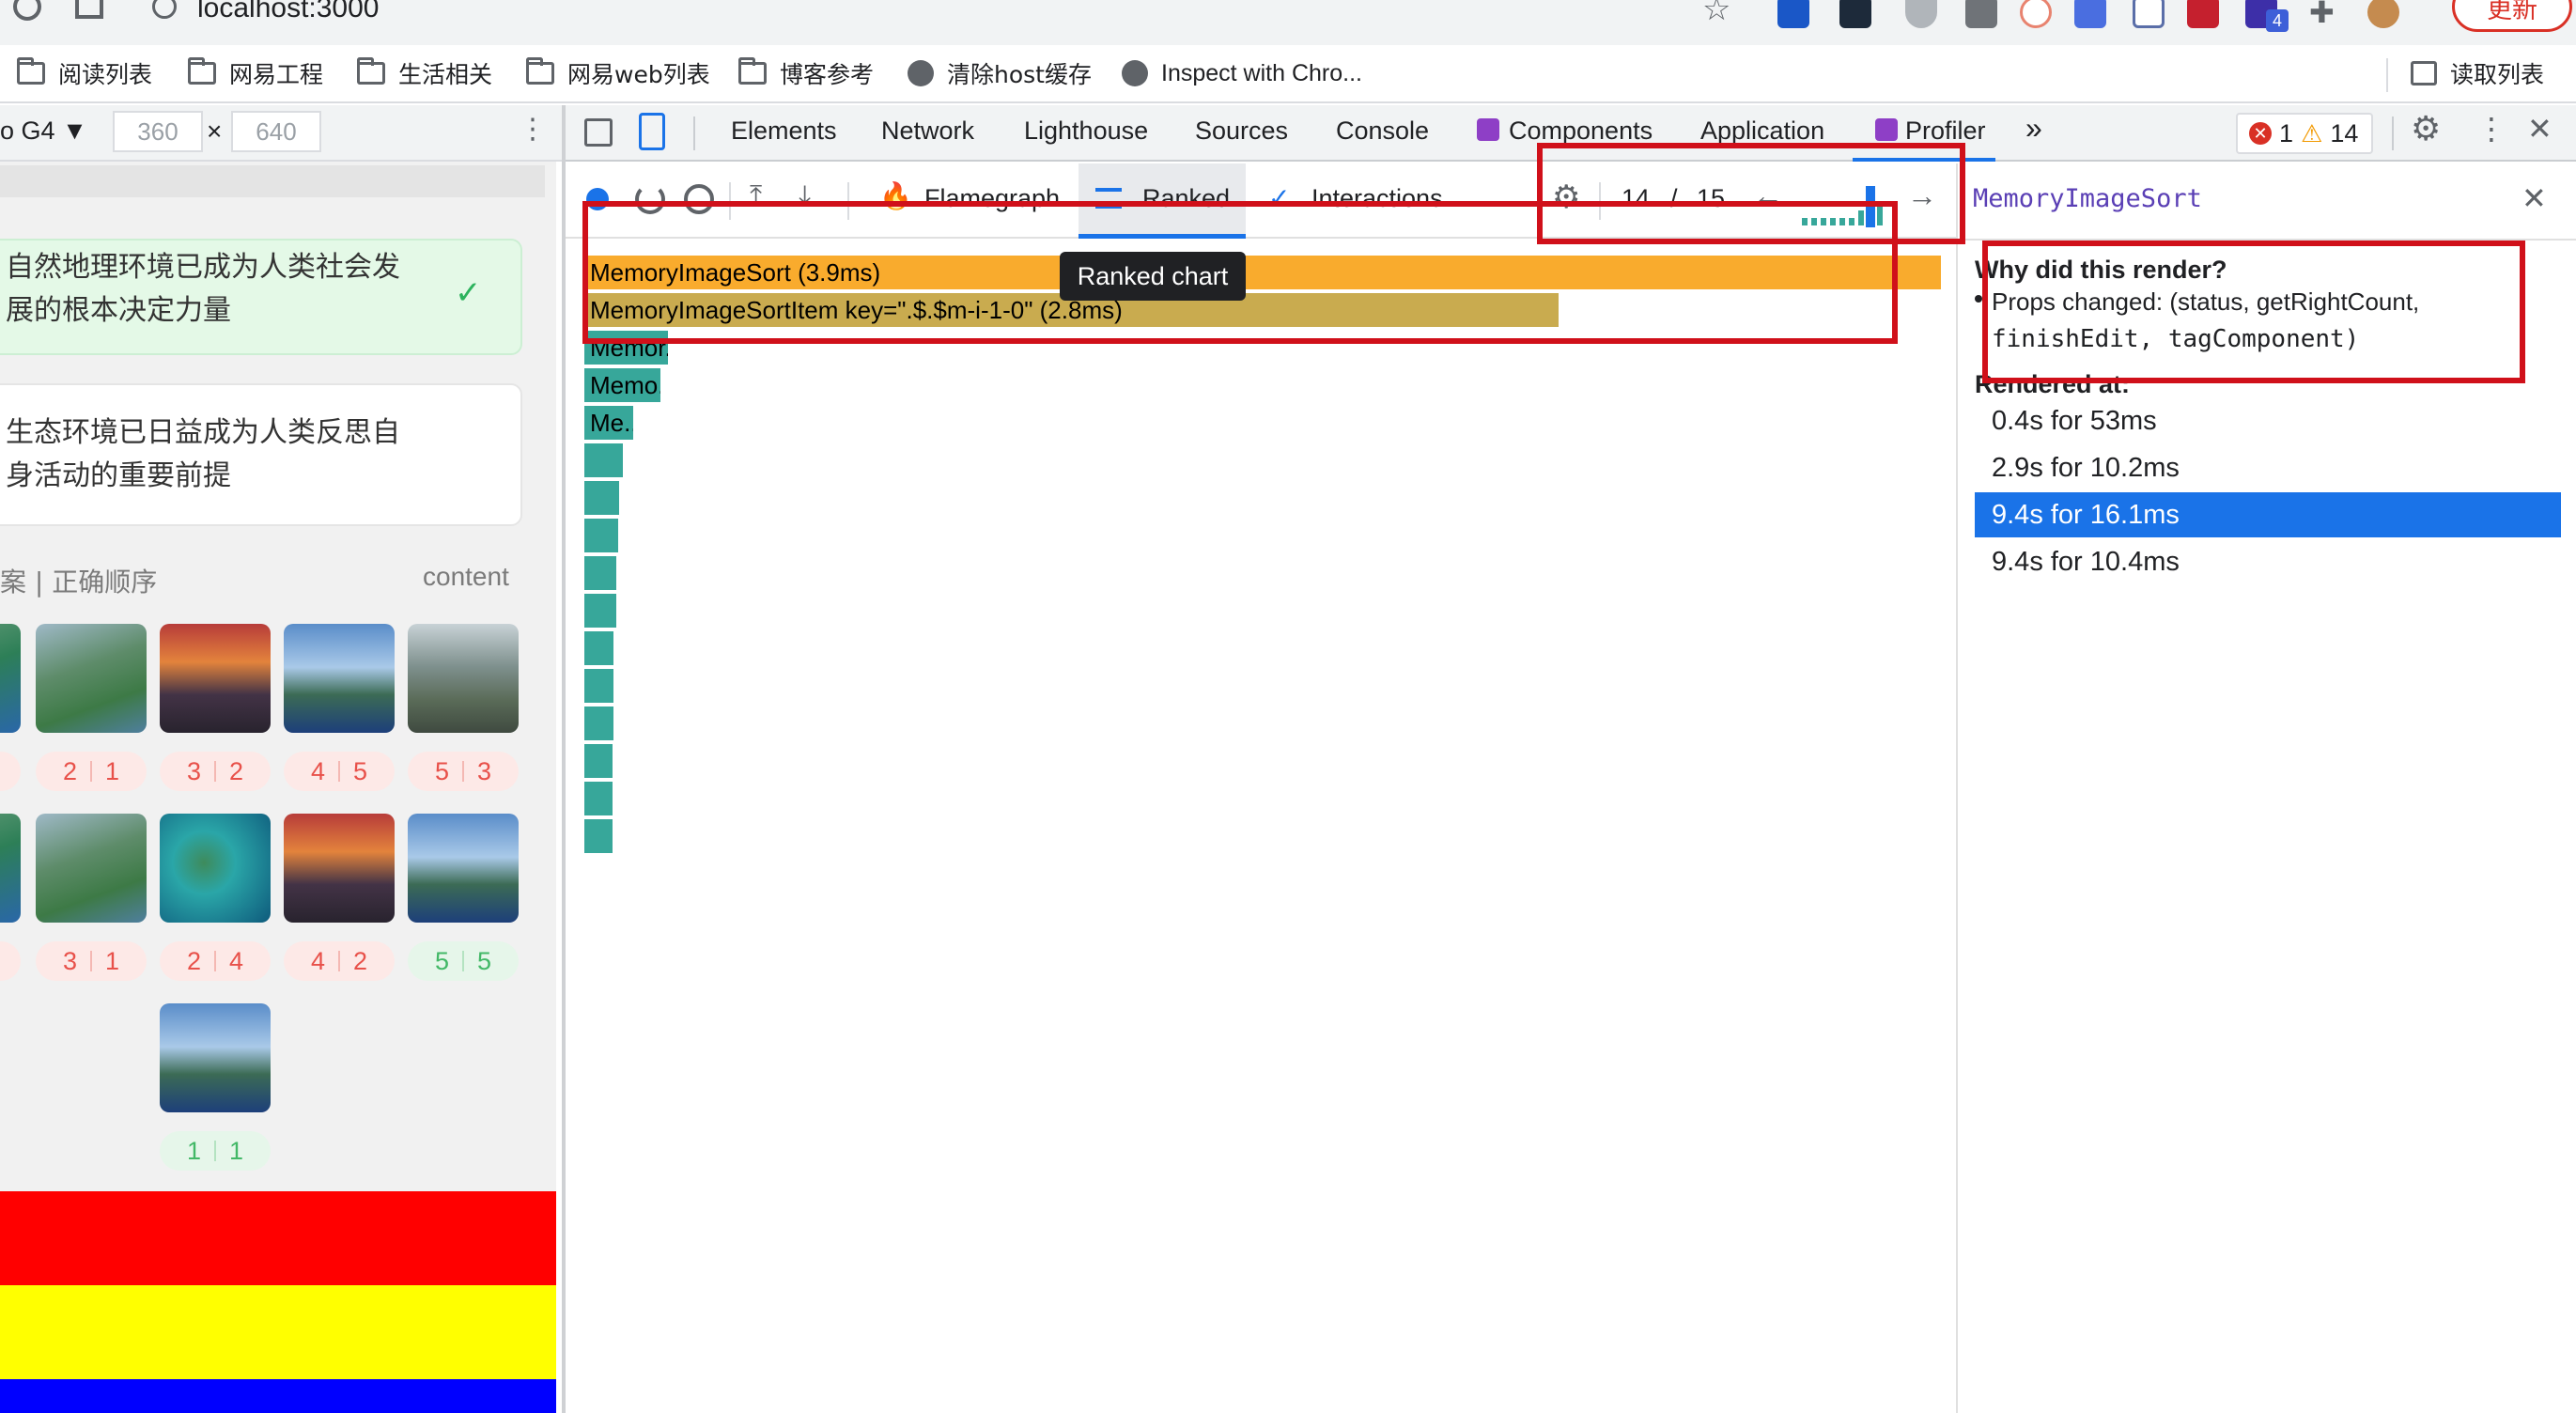 This screenshot has width=2576, height=1413. Describe the element at coordinates (2477, 73) in the screenshot. I see `reading-list-button: 读取列表` at that location.